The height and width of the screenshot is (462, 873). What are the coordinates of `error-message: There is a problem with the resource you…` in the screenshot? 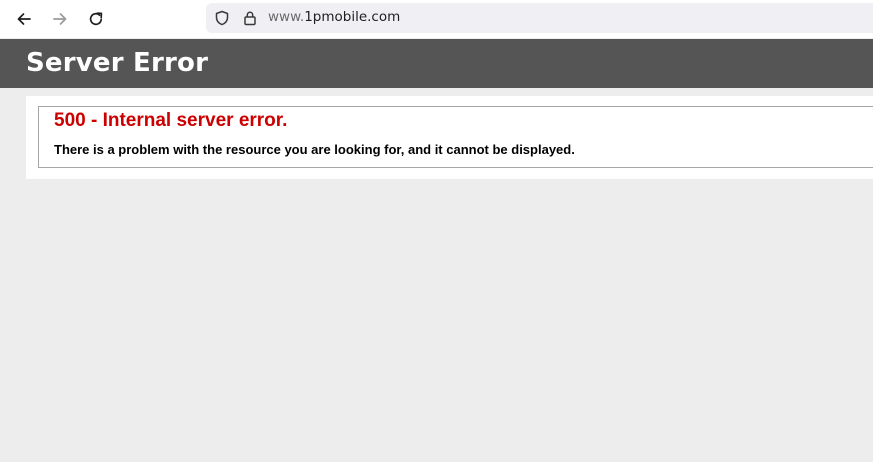 It's located at (314, 149).